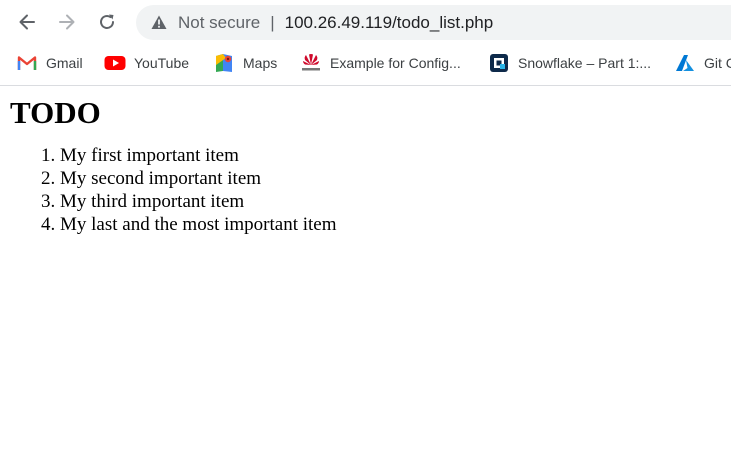  What do you see at coordinates (27, 63) in the screenshot?
I see `gmail-icon` at bounding box center [27, 63].